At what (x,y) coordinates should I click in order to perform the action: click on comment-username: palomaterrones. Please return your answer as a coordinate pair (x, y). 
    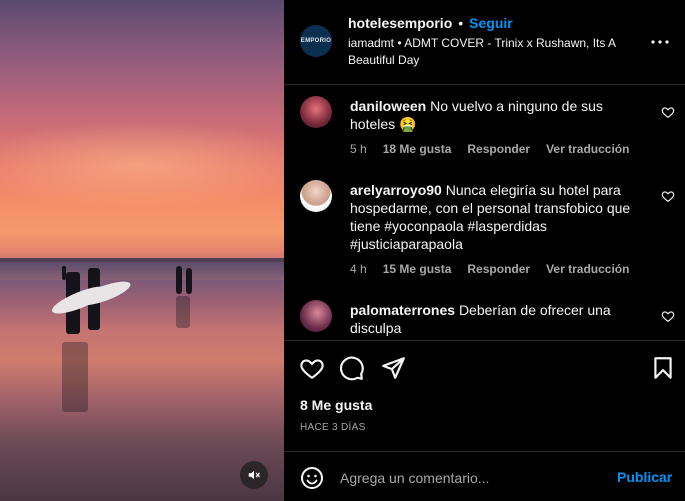
    Looking at the image, I should click on (402, 310).